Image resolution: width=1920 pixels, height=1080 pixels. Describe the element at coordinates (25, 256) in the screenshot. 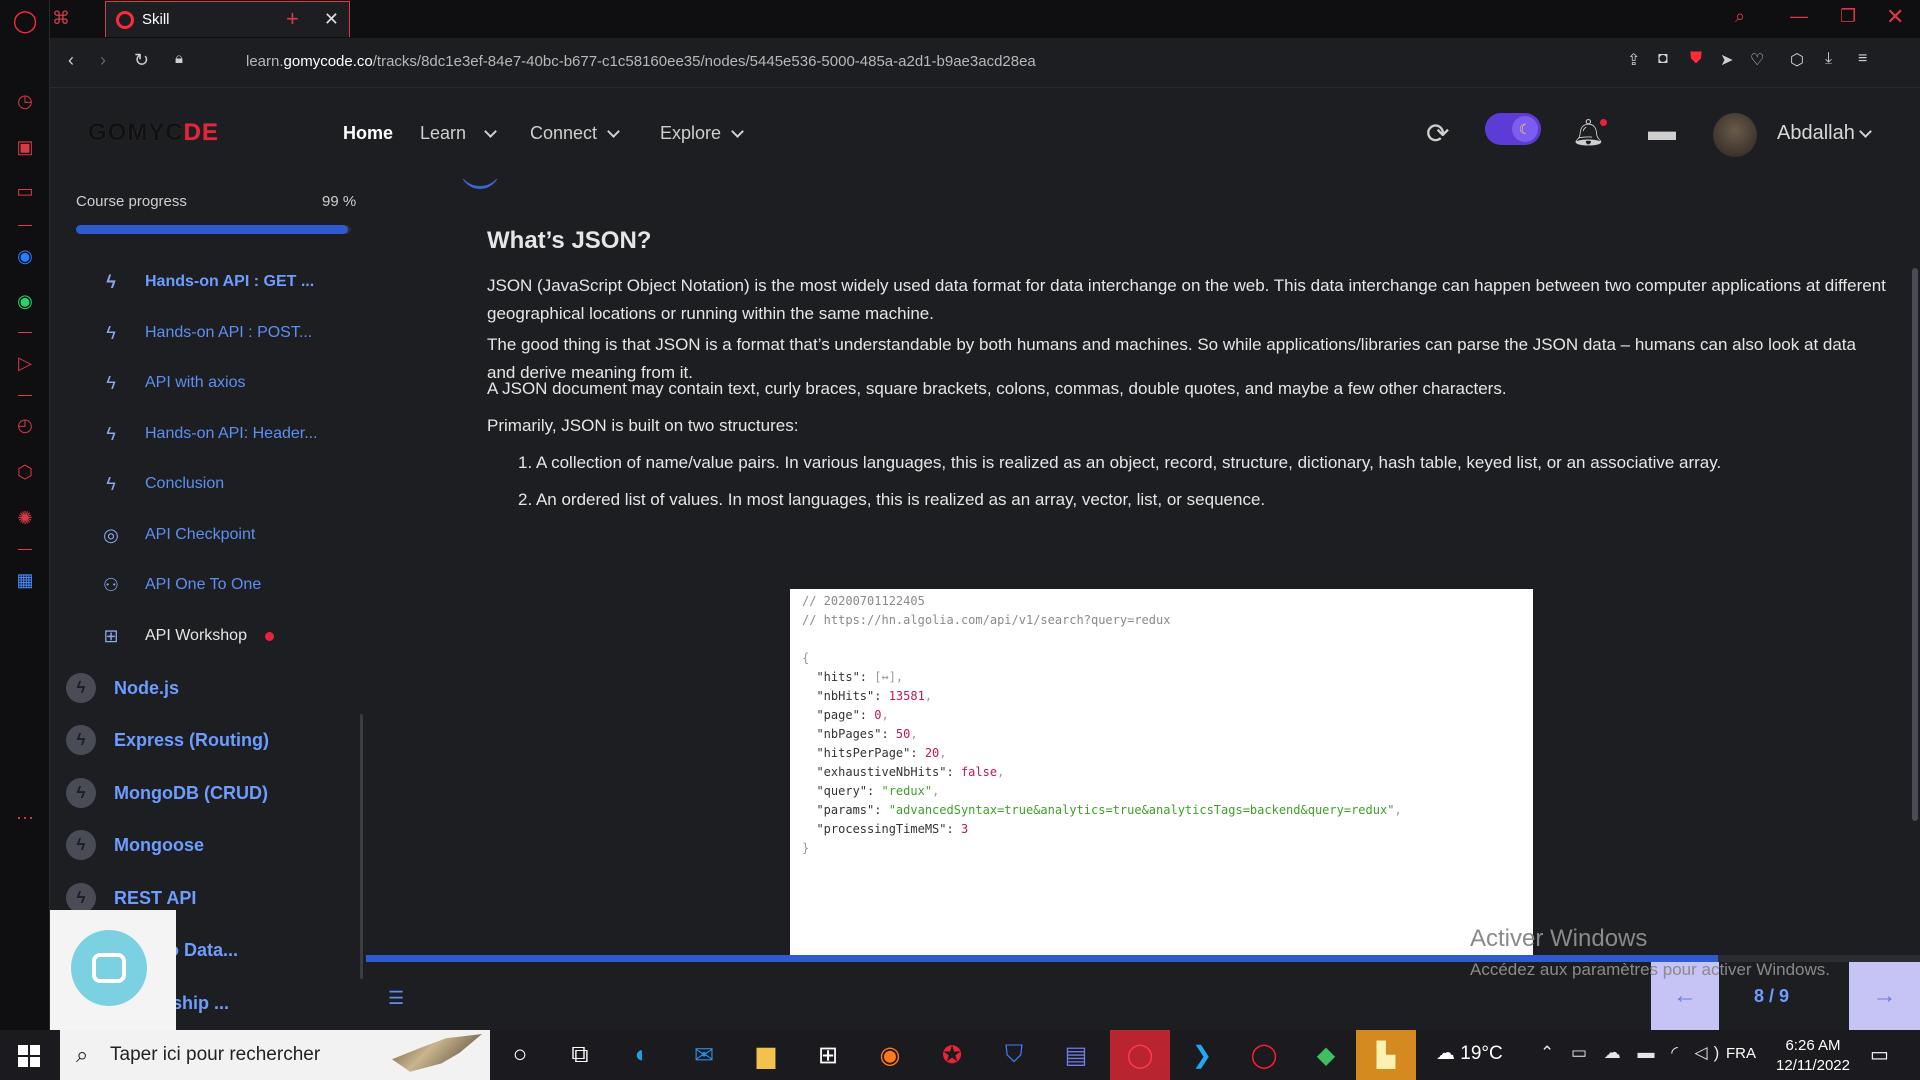

I see `messenger-icon: ◉` at that location.